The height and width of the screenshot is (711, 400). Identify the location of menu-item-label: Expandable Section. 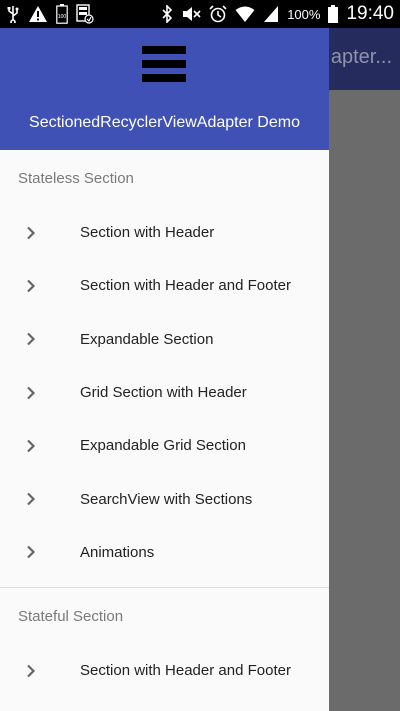
(147, 339).